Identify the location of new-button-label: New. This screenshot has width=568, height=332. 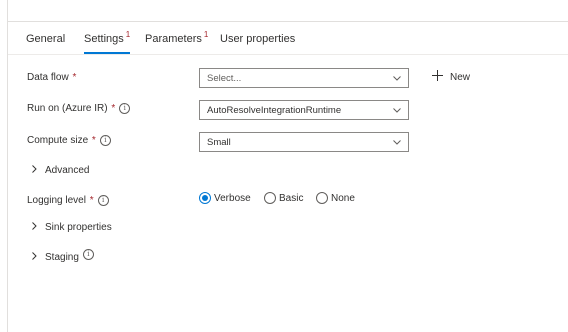
(460, 77).